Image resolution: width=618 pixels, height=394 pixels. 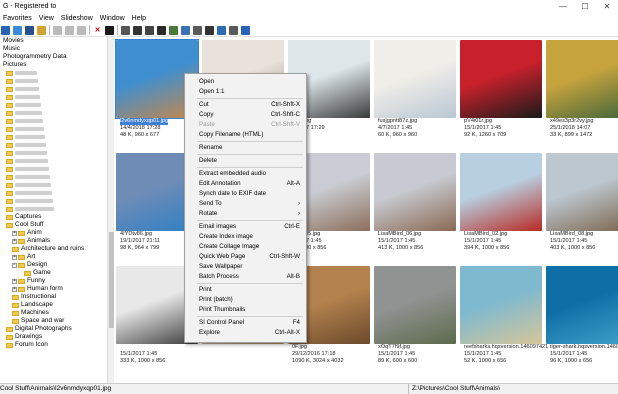 I want to click on settings-icon, so click(x=221, y=30).